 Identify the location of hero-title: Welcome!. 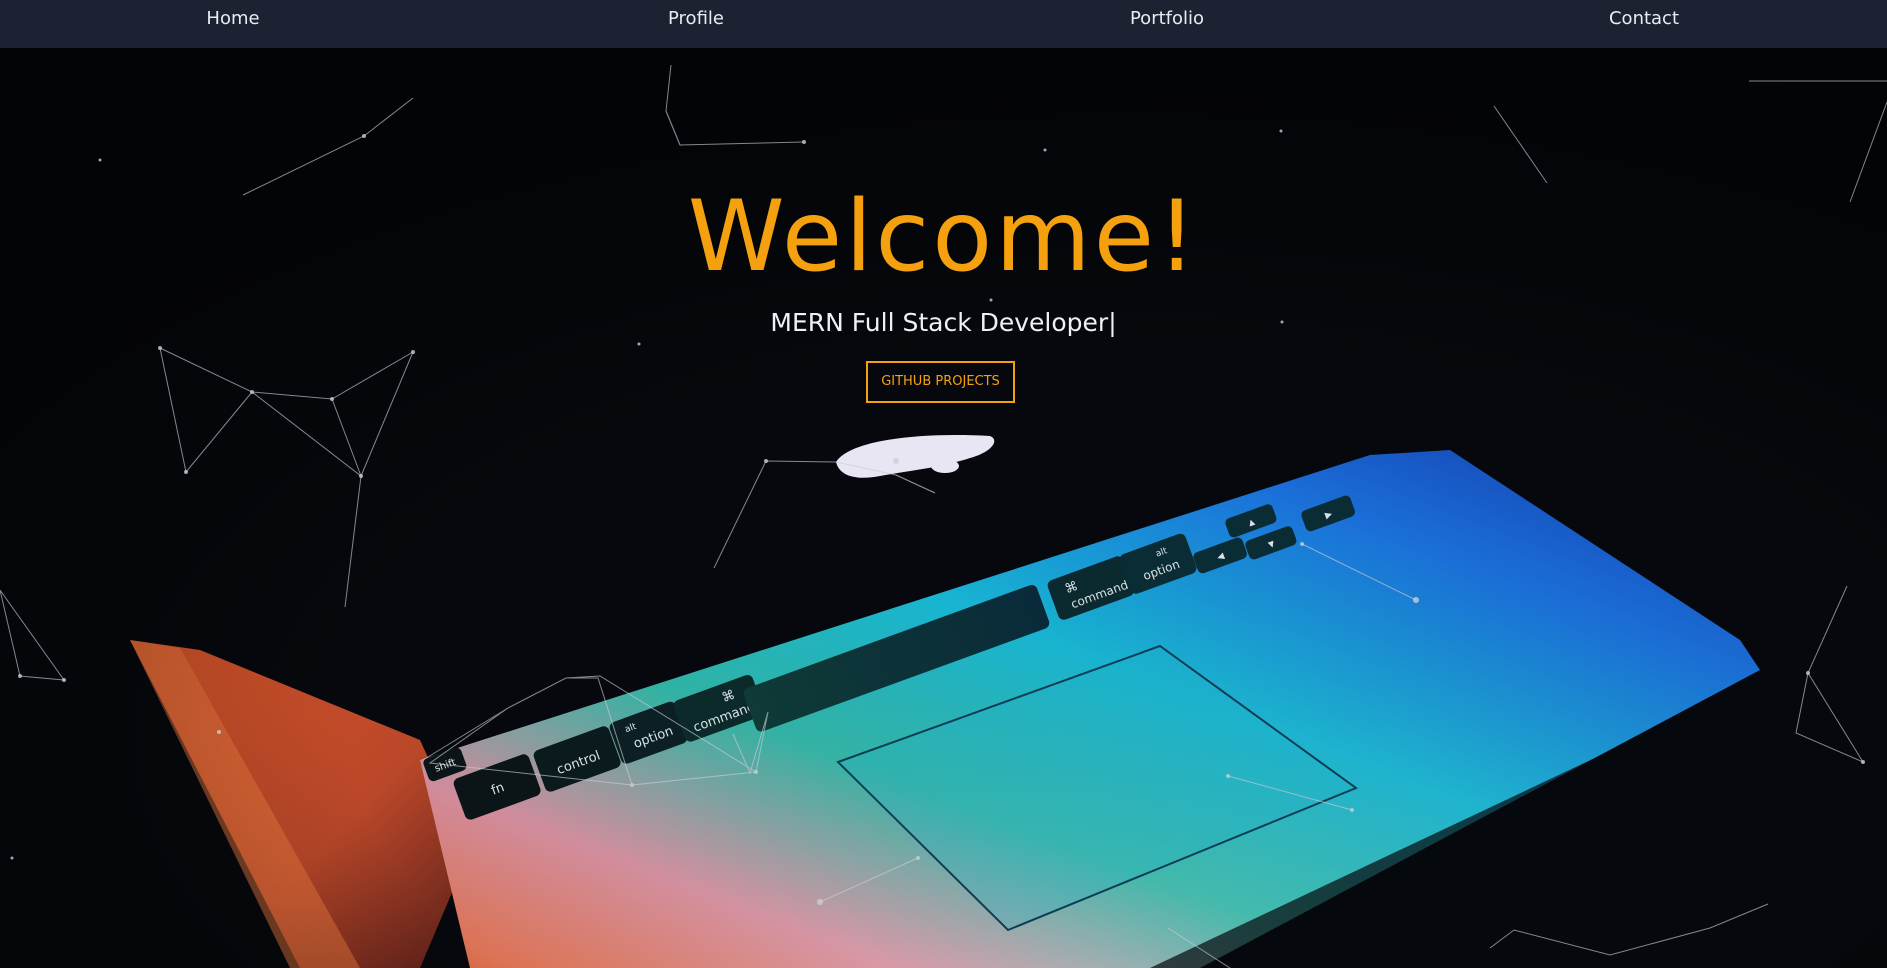
(943, 237).